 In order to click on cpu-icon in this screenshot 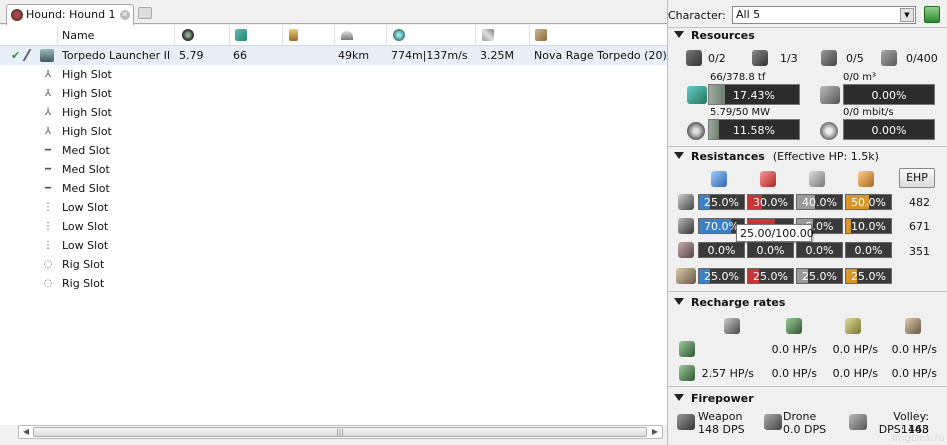, I will do `click(697, 95)`.